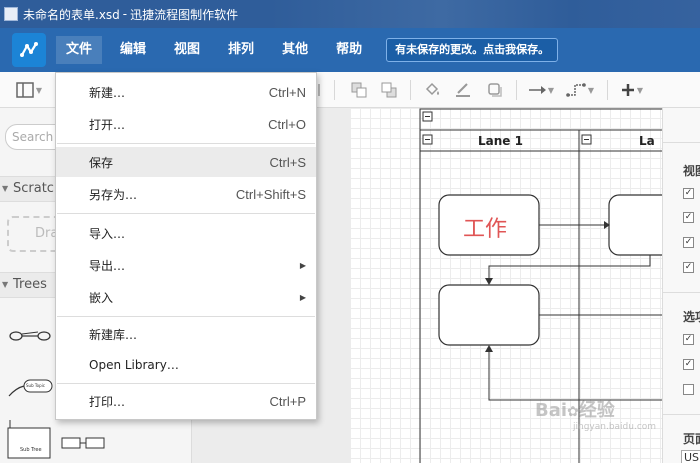 The height and width of the screenshot is (463, 700). I want to click on baidu-watermark: Bai✿经验 jingyan.baidu.com, so click(597, 416).